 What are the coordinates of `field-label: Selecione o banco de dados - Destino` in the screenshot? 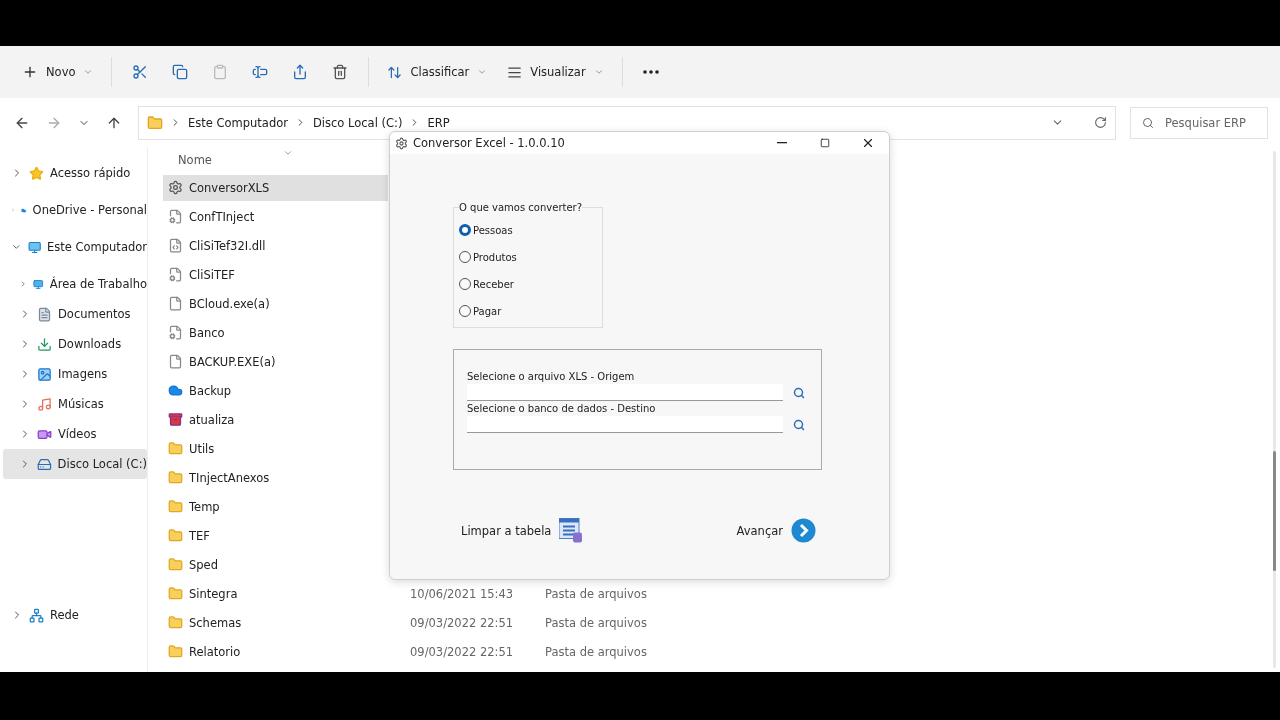 It's located at (562, 408).